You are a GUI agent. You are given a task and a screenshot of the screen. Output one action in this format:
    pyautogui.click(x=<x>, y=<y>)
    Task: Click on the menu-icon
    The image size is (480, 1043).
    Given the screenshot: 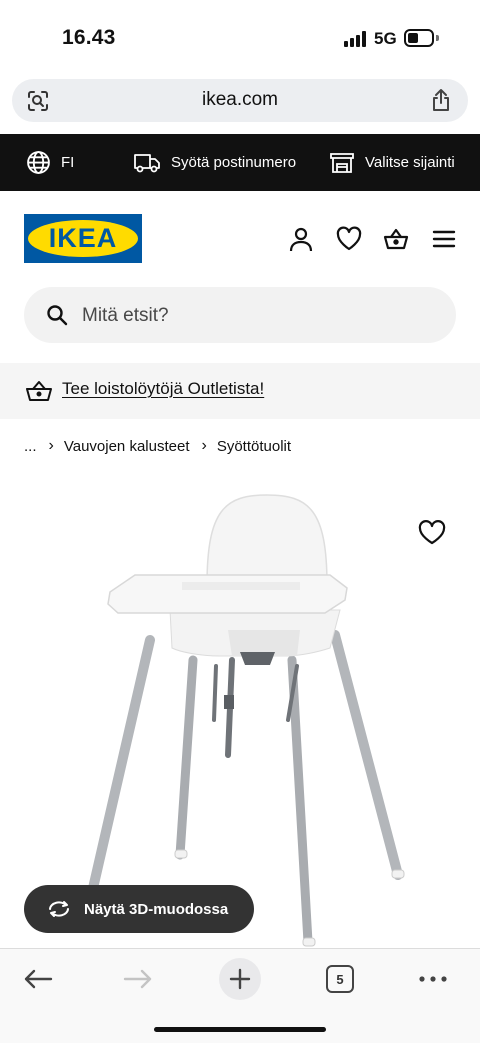 What is the action you would take?
    pyautogui.click(x=444, y=239)
    